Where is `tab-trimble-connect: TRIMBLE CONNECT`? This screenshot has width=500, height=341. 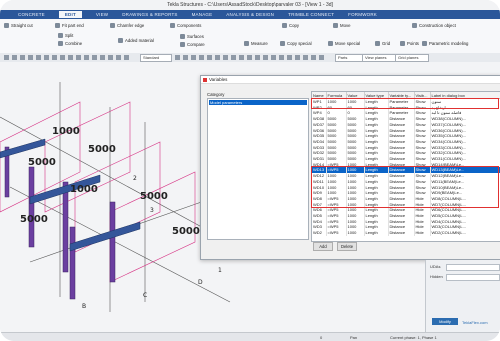
tab-trimble-connect: TRIMBLE CONNECT is located at coordinates (311, 14).